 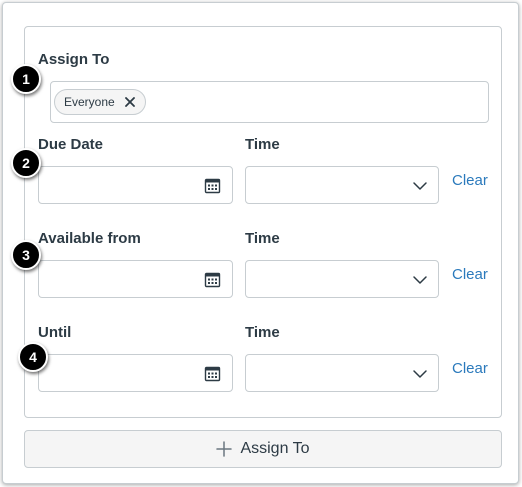 I want to click on assign-to-input: Everyone, so click(x=269, y=102).